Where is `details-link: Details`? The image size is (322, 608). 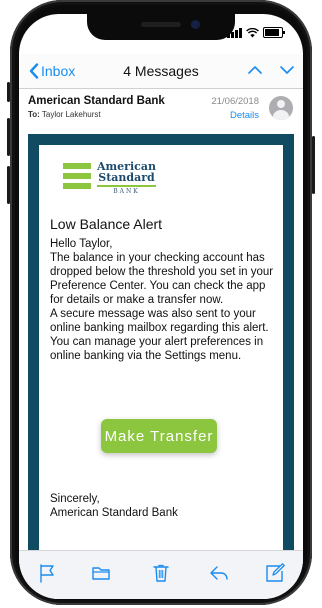 details-link: Details is located at coordinates (244, 115).